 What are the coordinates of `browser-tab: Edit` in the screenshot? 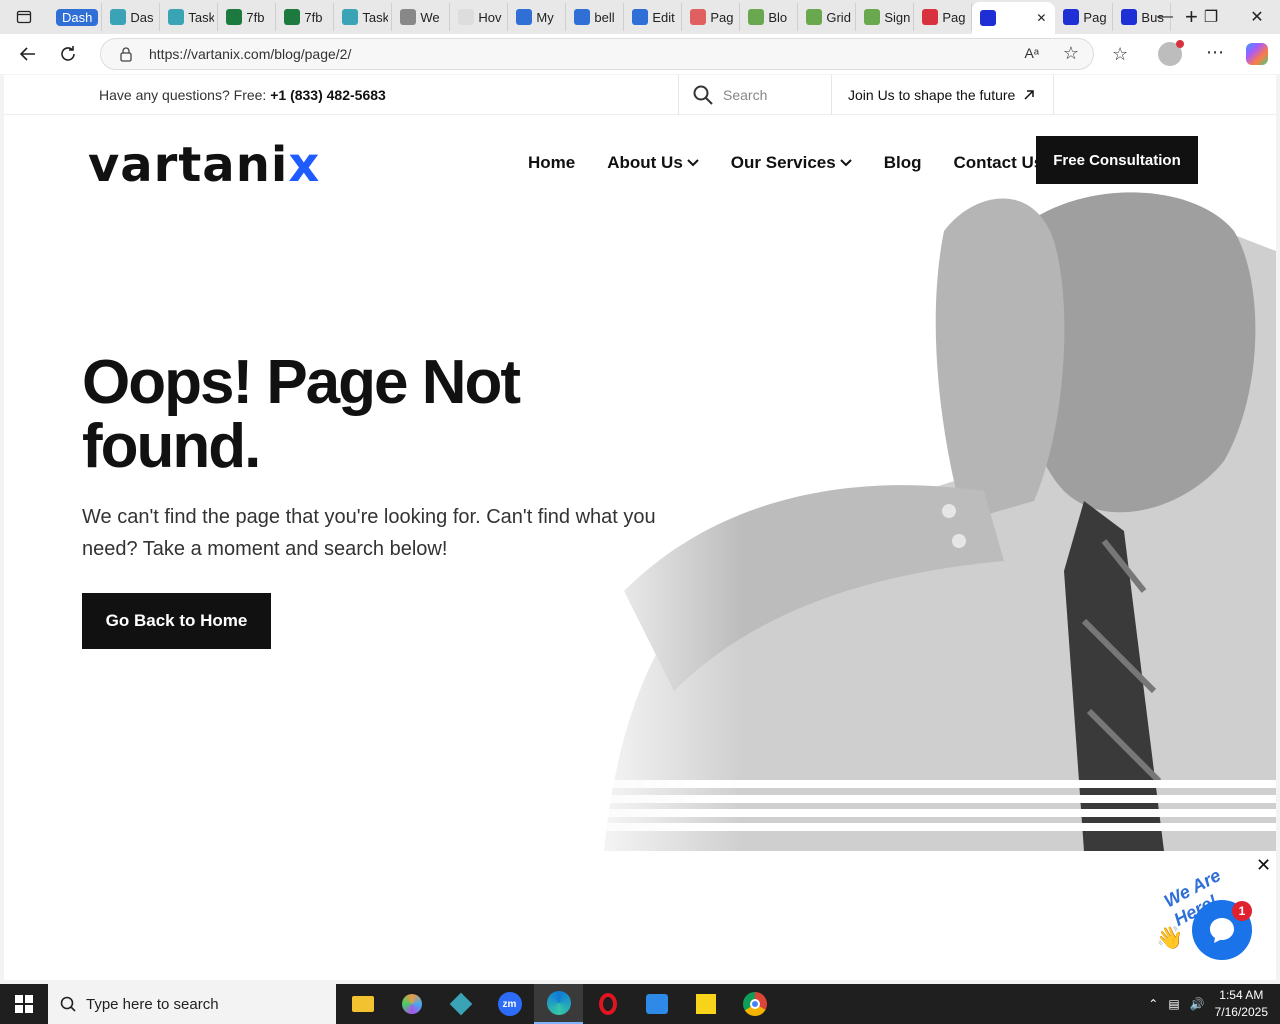 It's located at (653, 17).